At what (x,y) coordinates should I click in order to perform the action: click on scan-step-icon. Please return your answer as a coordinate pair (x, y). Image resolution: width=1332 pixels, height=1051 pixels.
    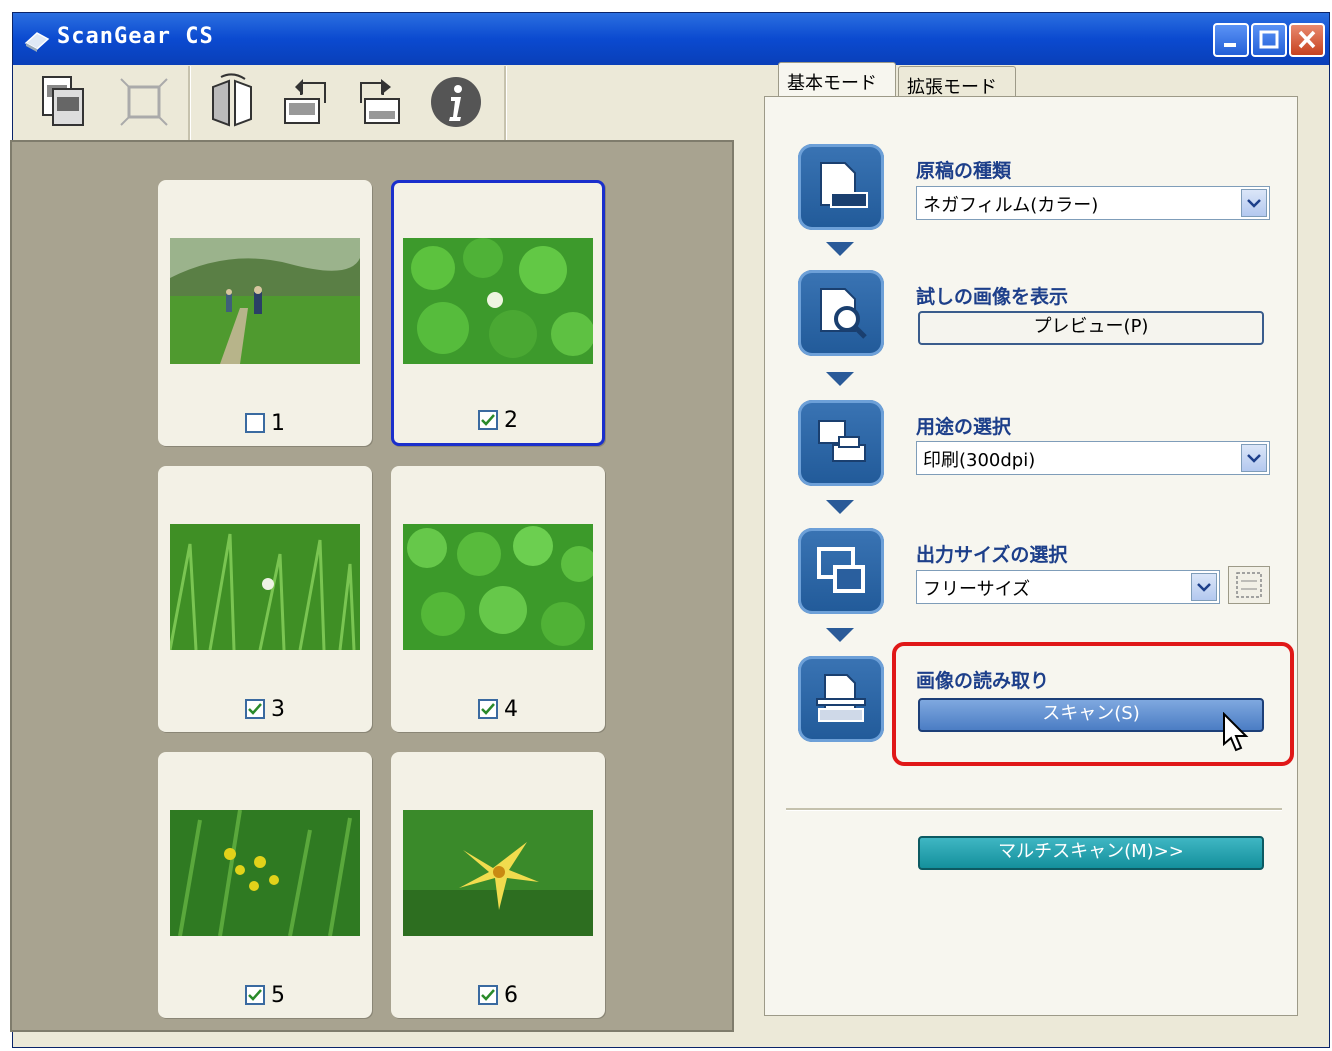
    Looking at the image, I should click on (841, 699).